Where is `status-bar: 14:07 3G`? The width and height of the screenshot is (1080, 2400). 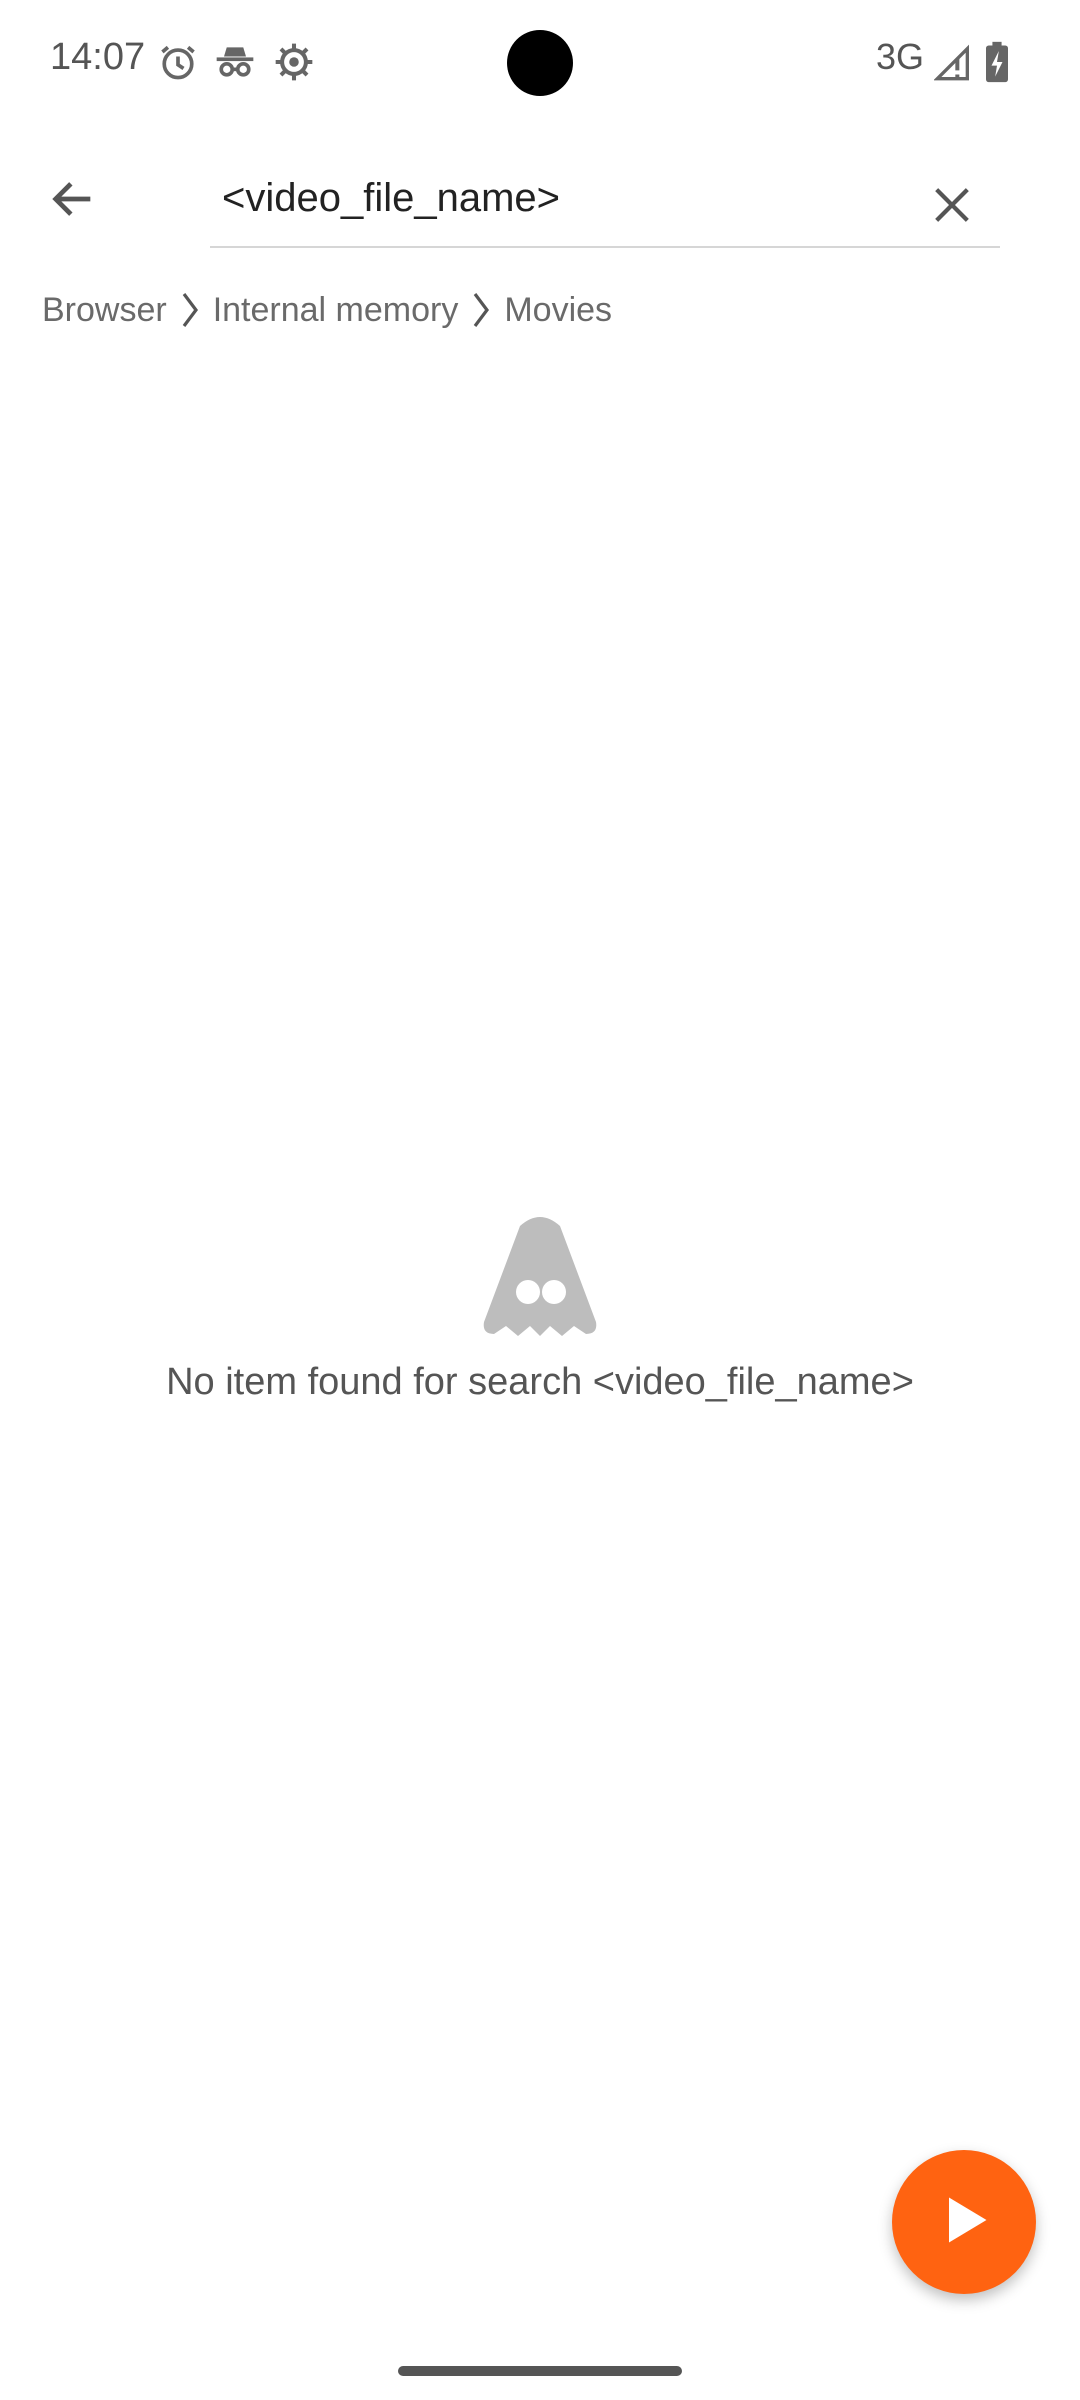 status-bar: 14:07 3G is located at coordinates (540, 64).